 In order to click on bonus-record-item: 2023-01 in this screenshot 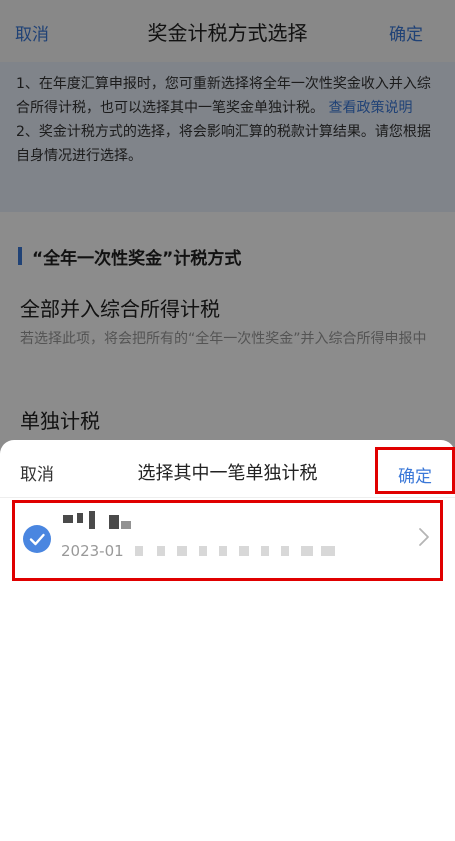, I will do `click(227, 540)`.